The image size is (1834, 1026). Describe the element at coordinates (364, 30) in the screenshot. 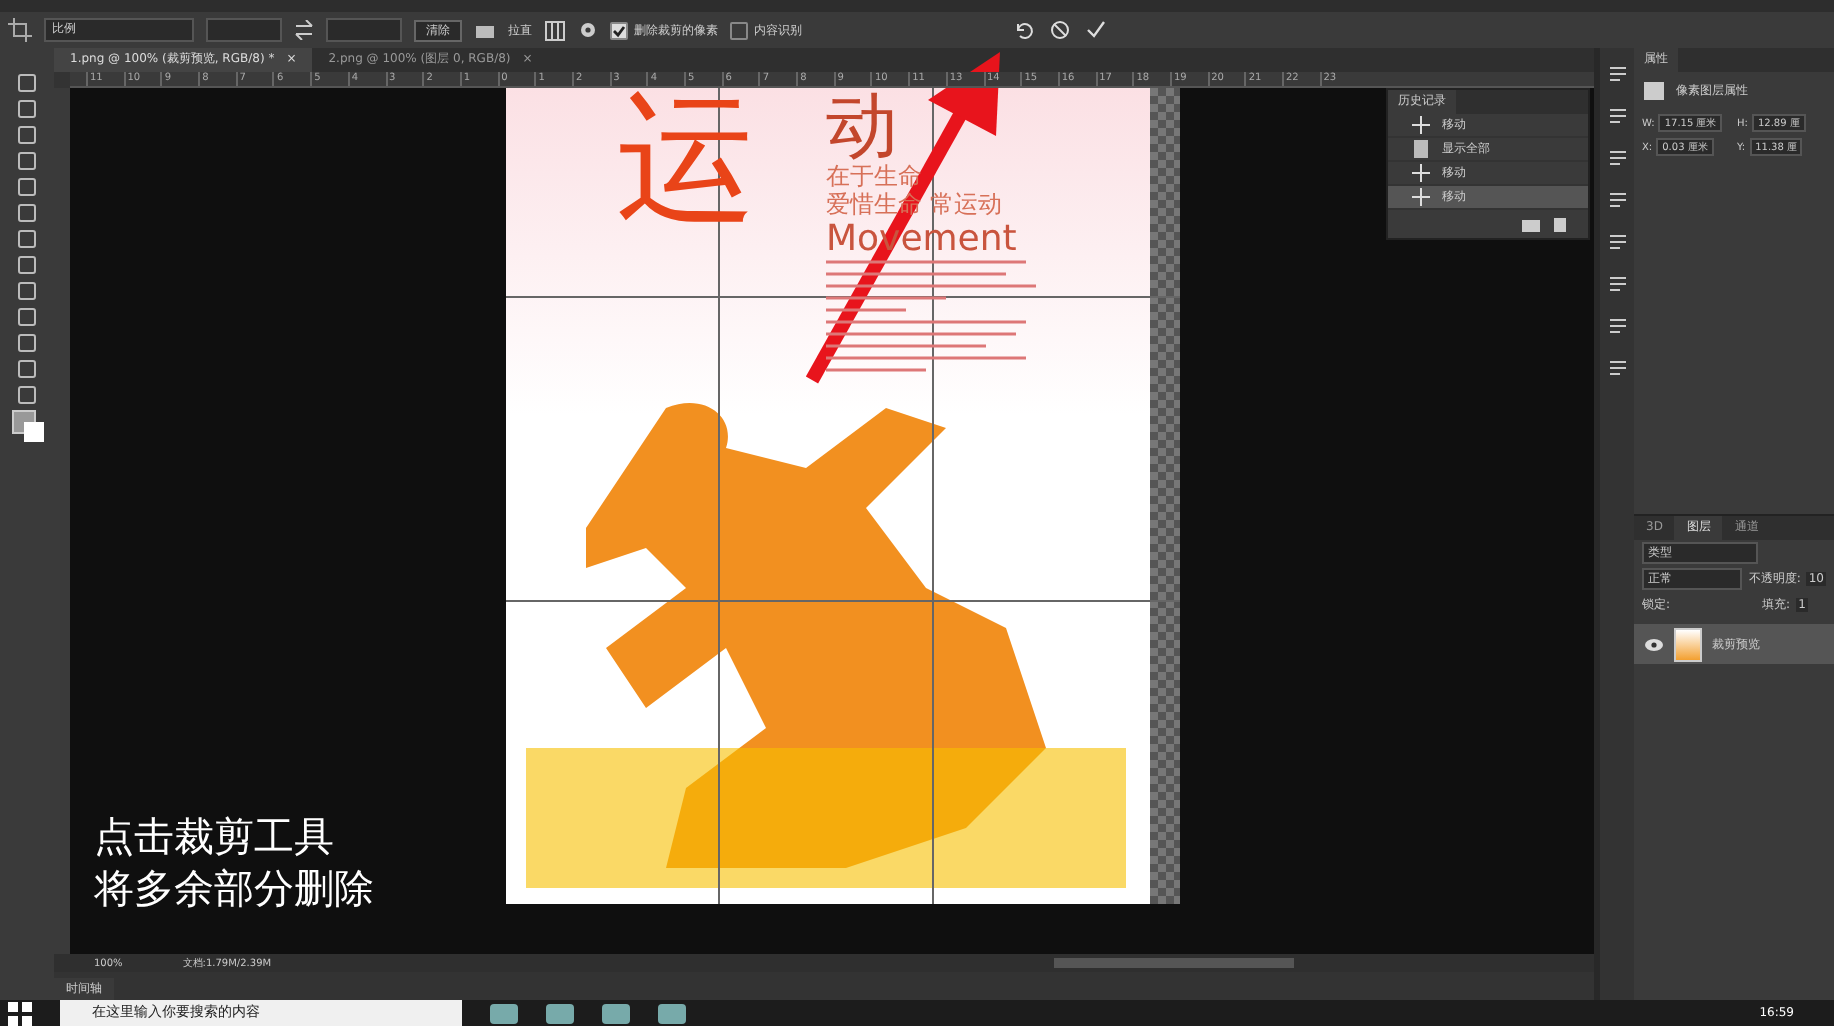

I see `height-field` at that location.